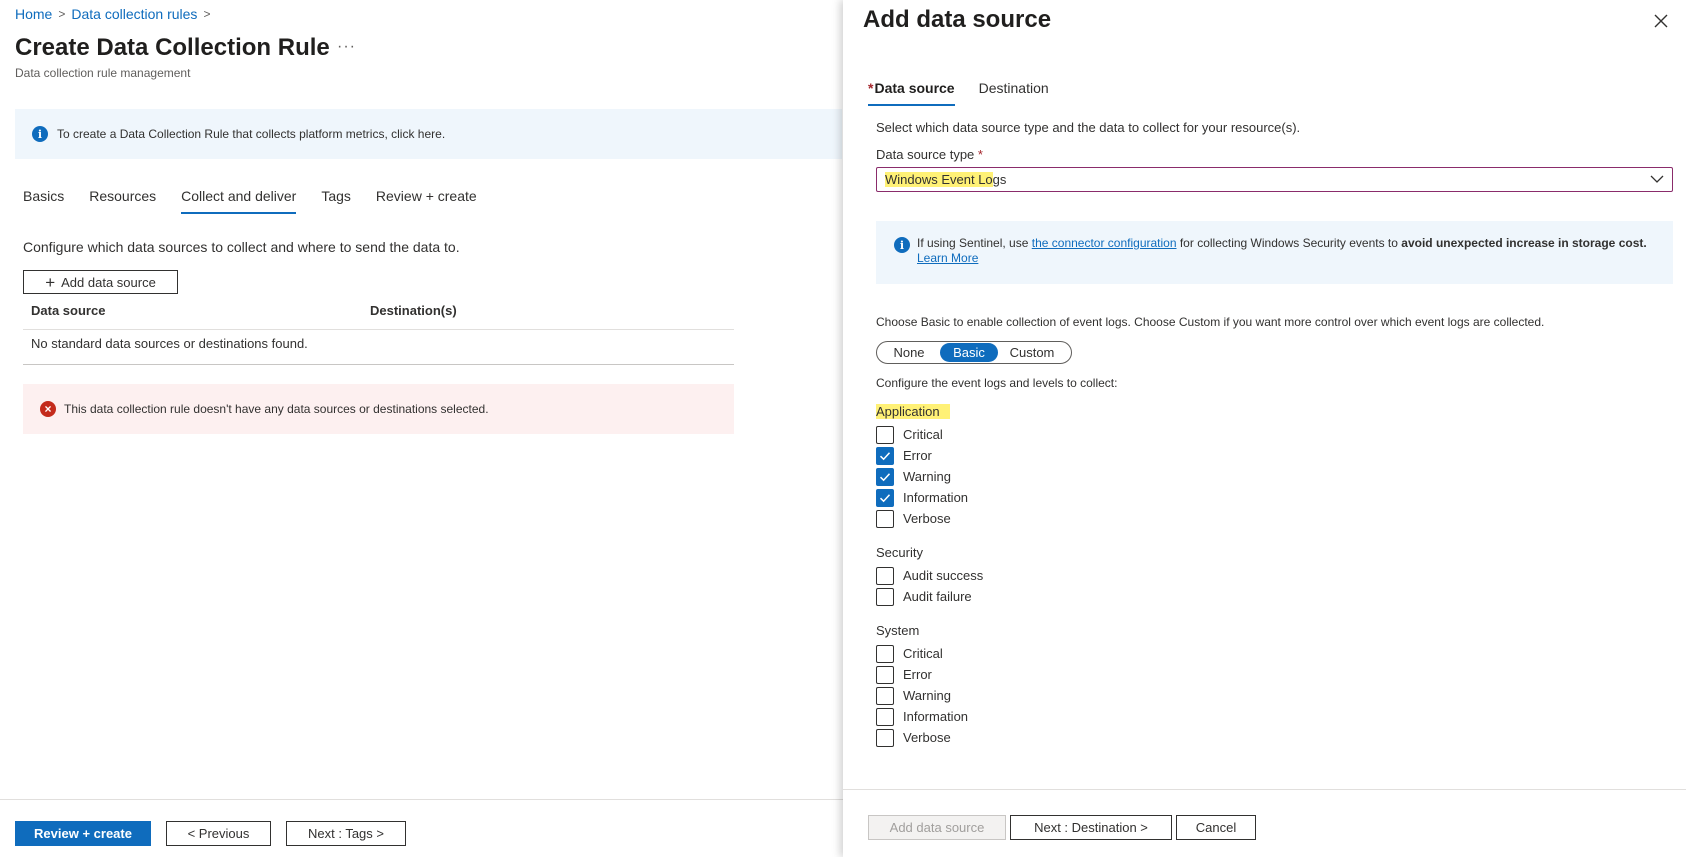 The image size is (1686, 857). I want to click on checkbox-security-audit-success, so click(885, 575).